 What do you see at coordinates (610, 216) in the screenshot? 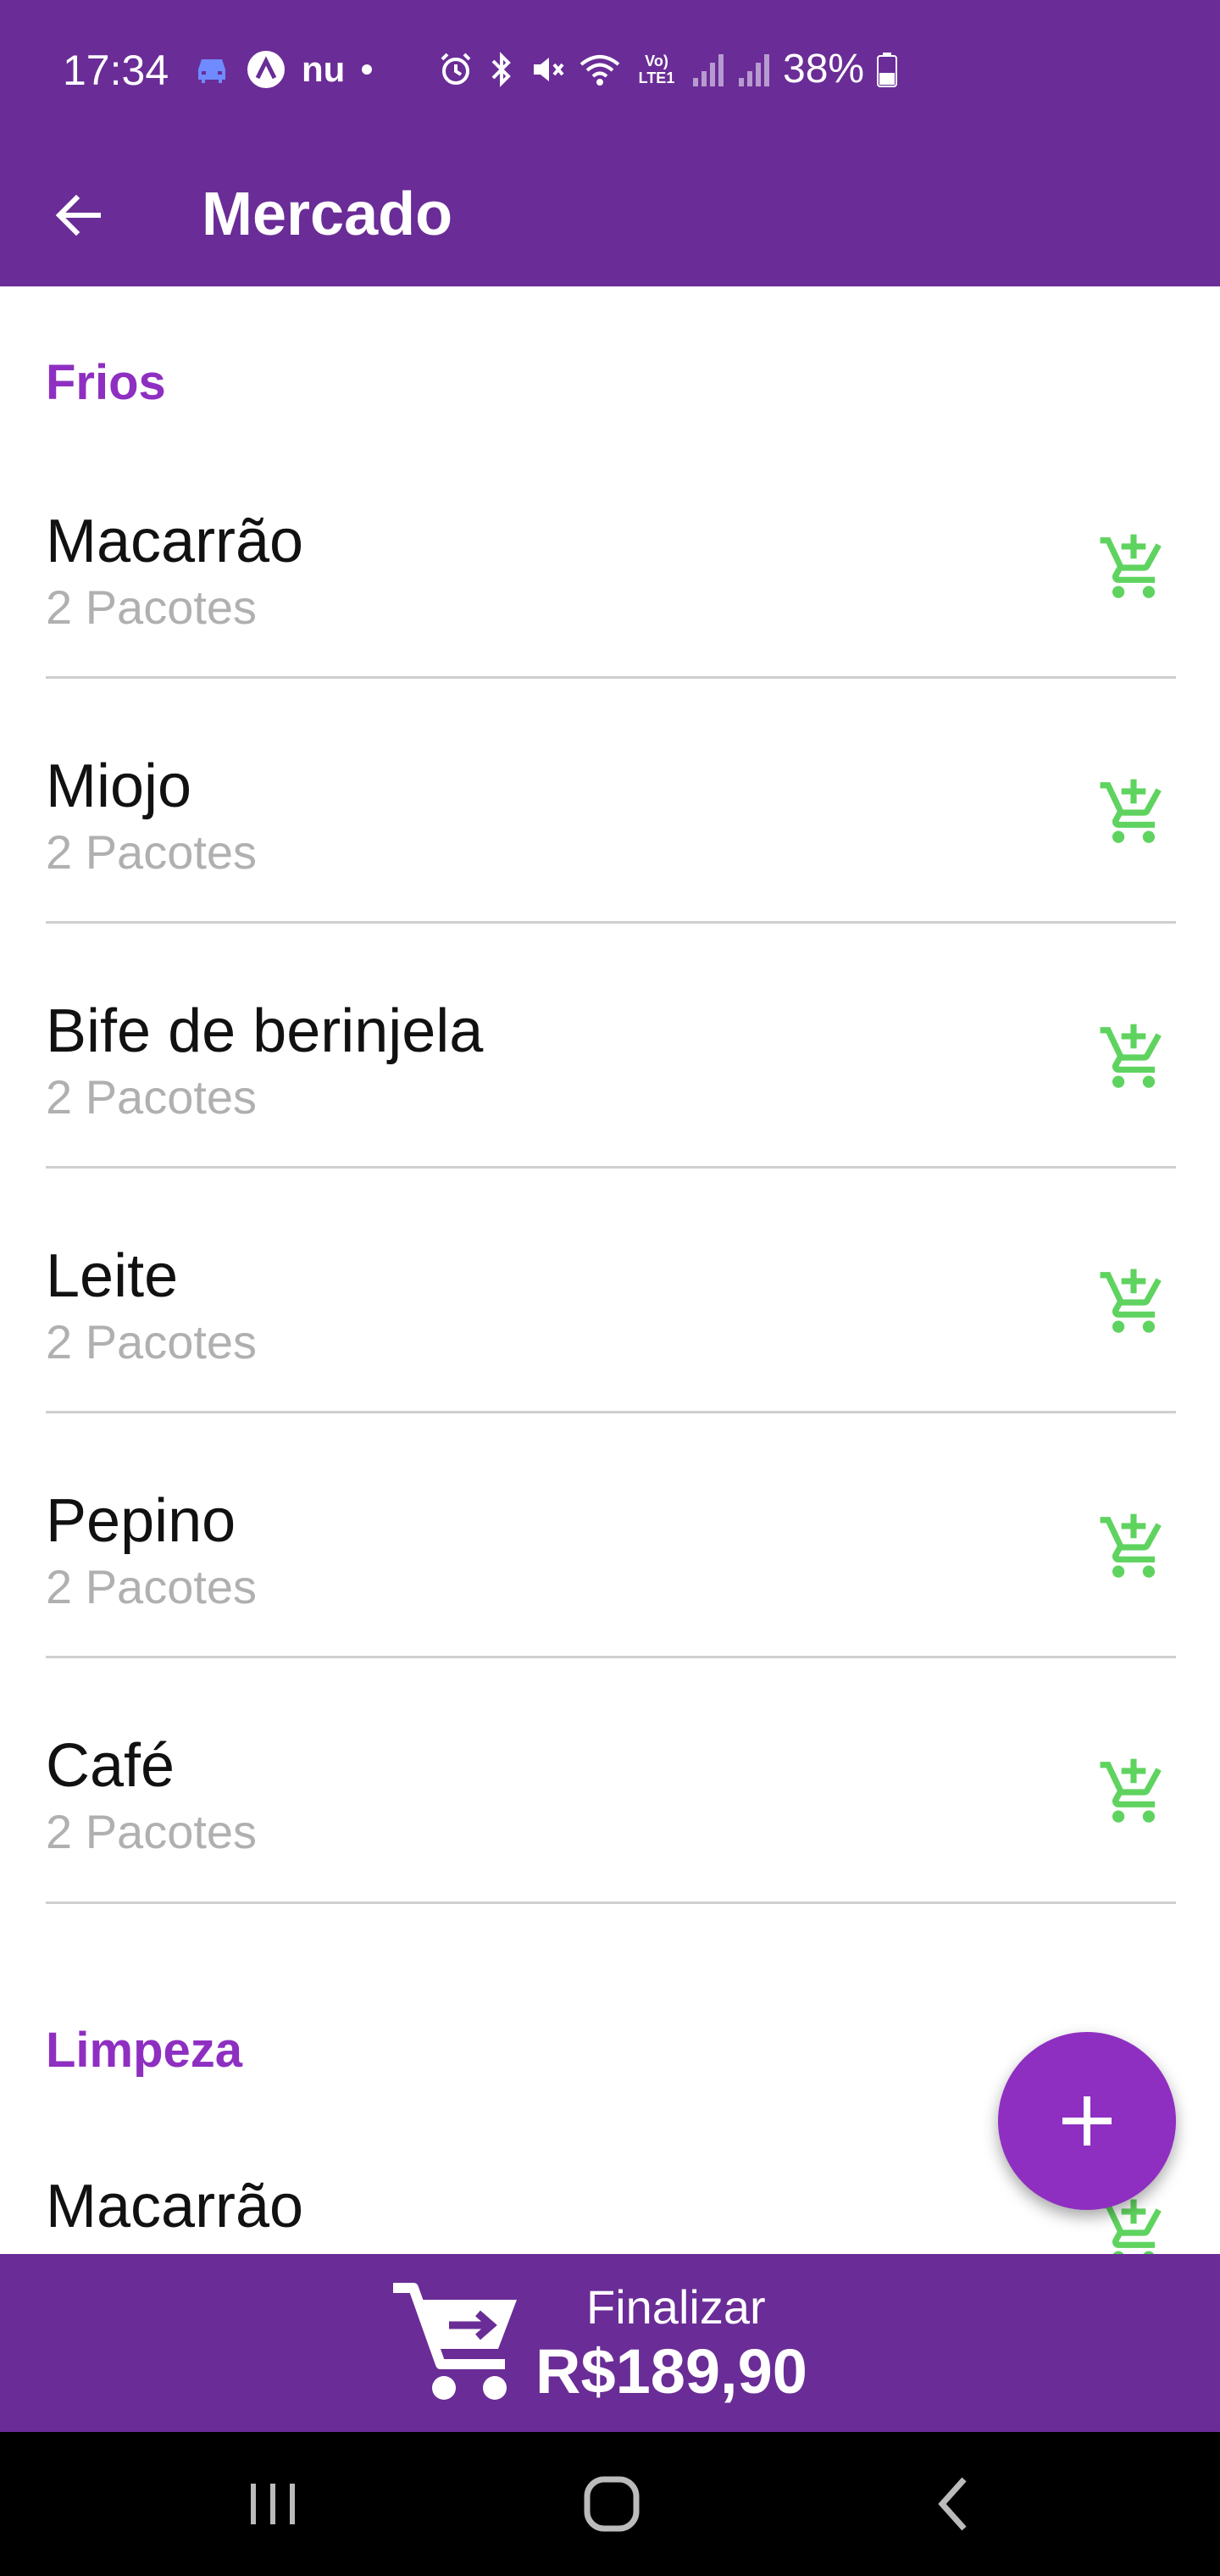
I see `app-bar: Mercado` at bounding box center [610, 216].